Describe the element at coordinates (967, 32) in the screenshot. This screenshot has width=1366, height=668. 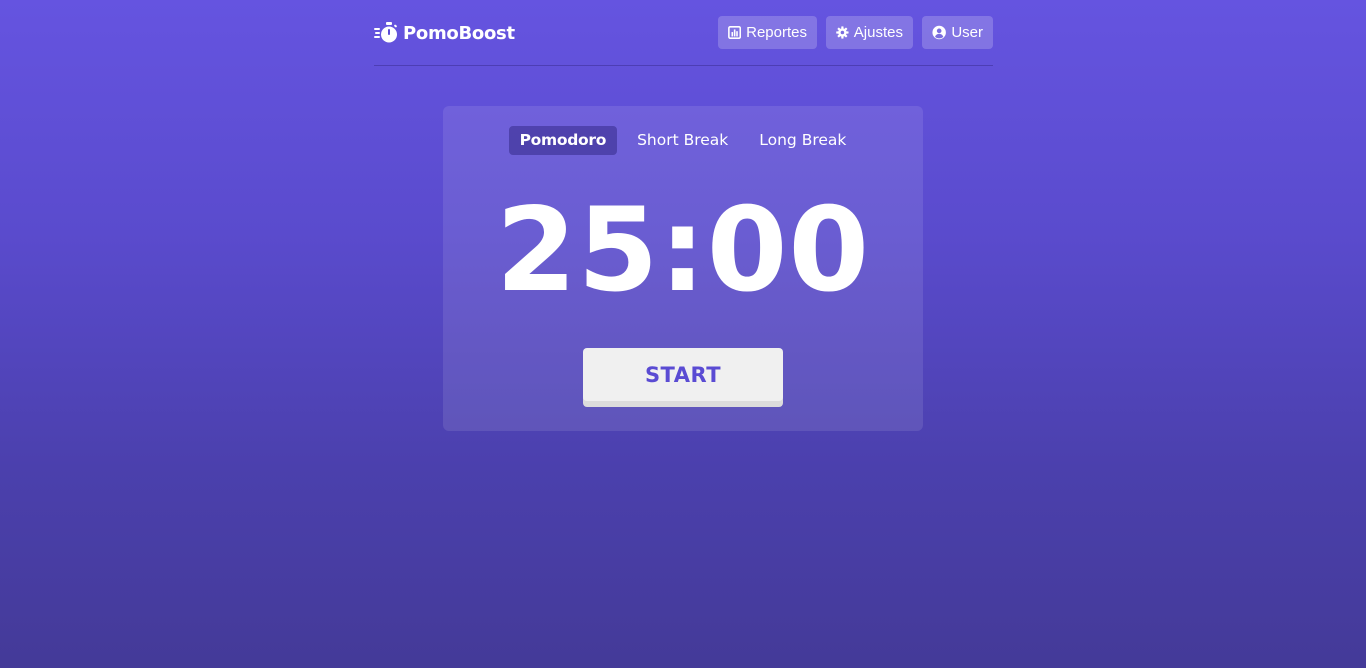
I see `user-label: User` at that location.